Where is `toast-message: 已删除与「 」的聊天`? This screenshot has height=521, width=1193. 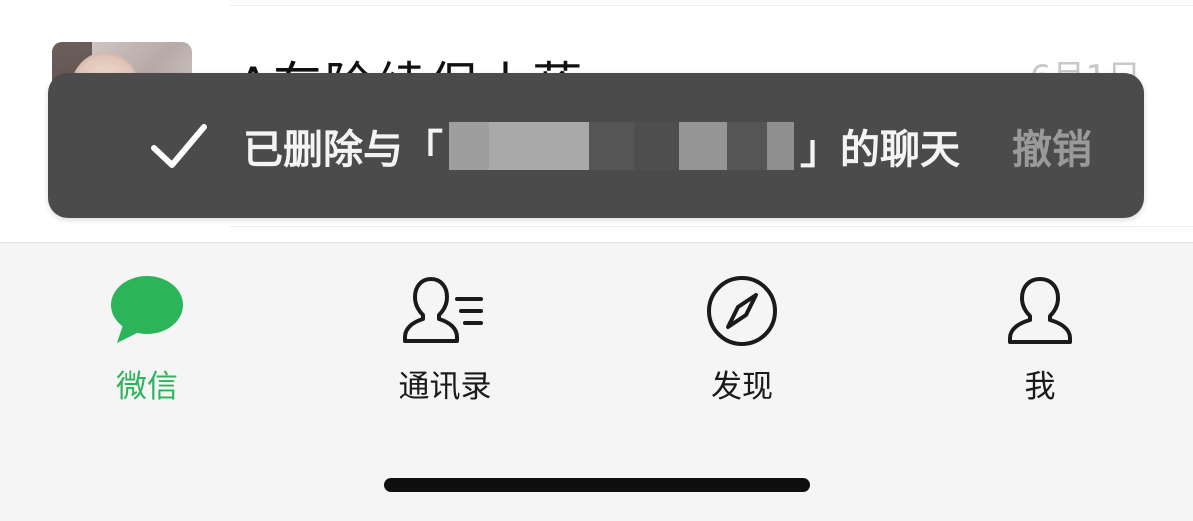
toast-message: 已删除与「 」的聊天 is located at coordinates (601, 146).